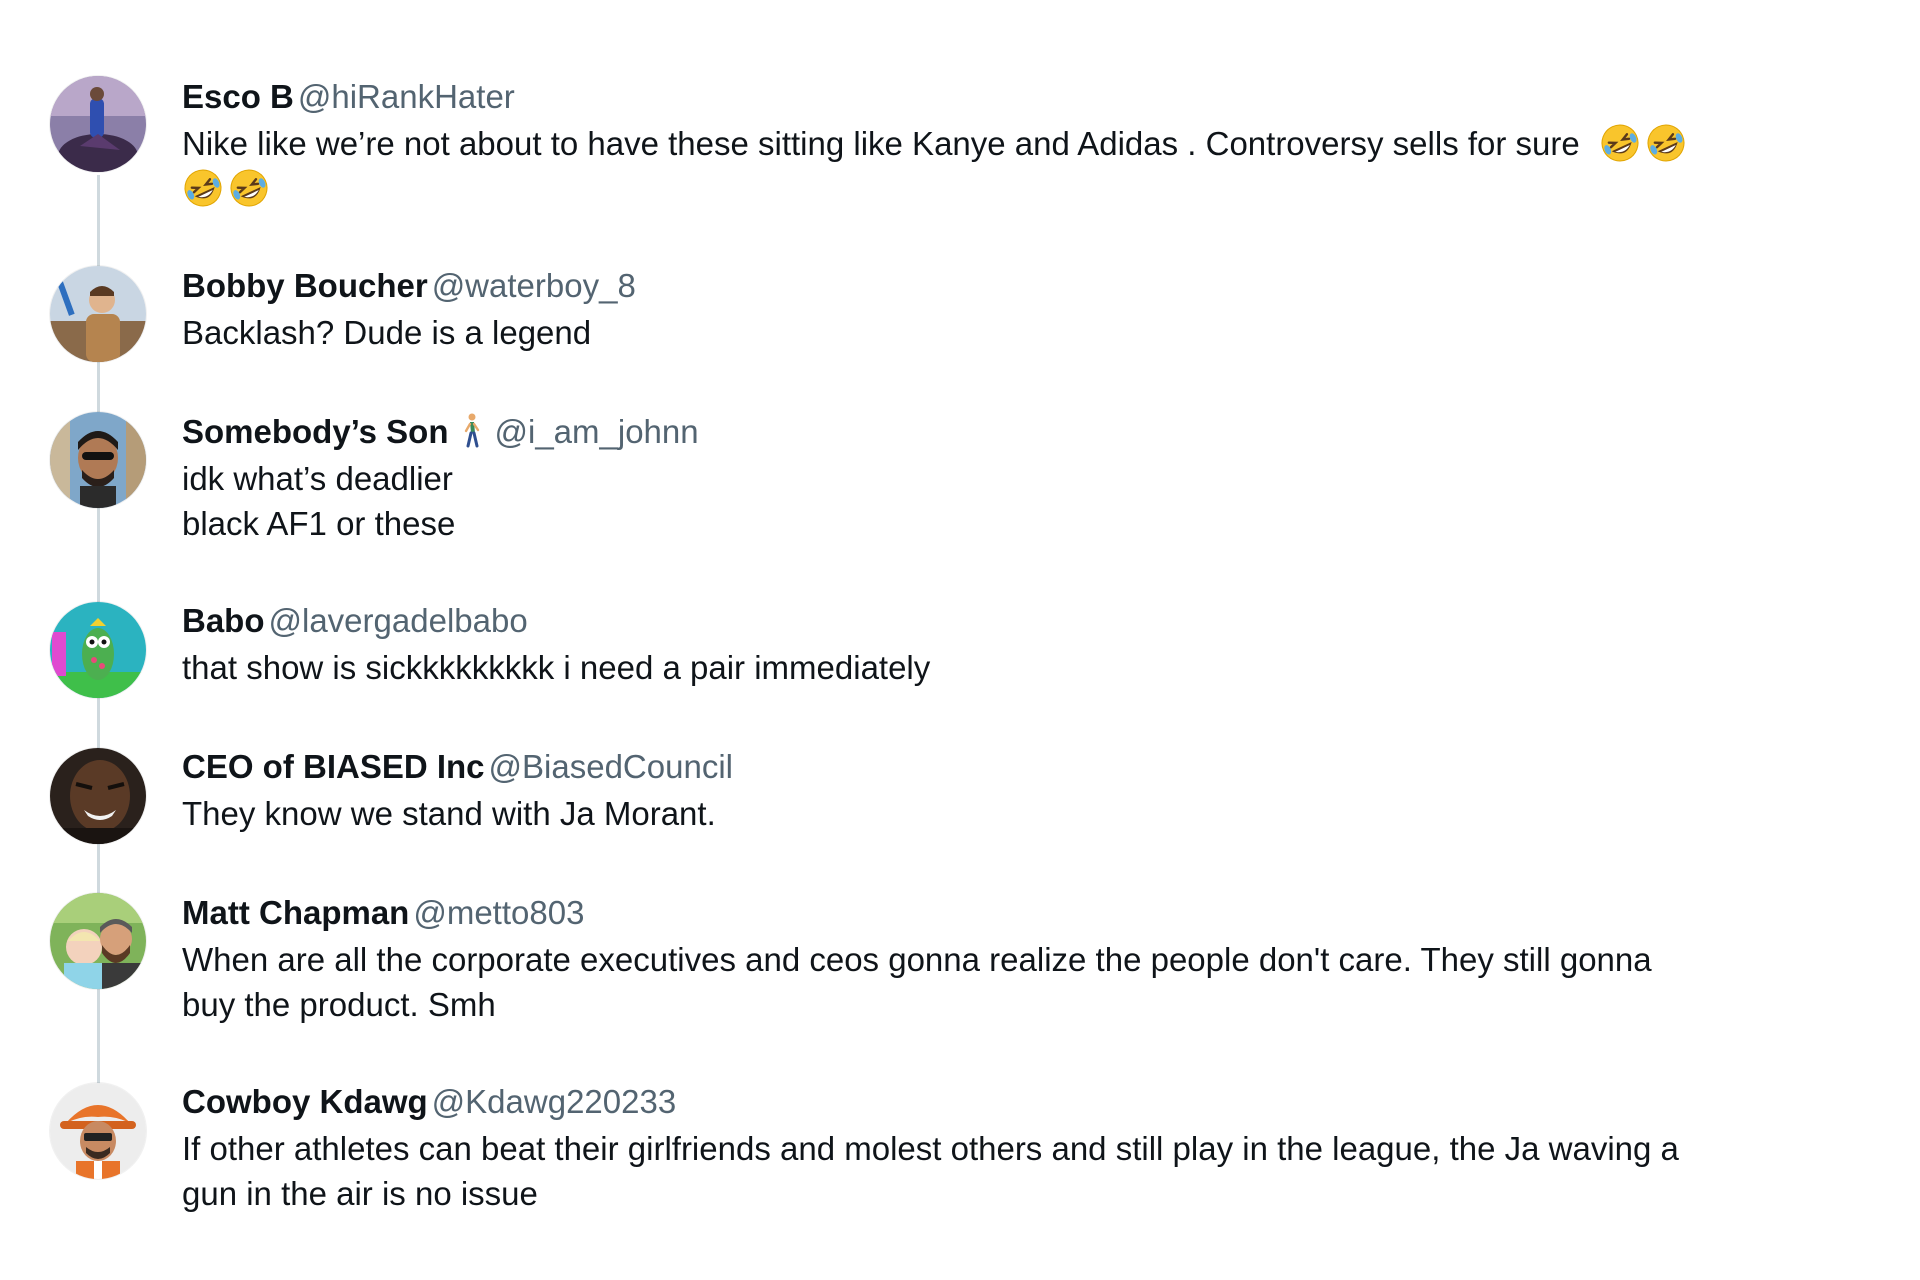 This screenshot has height=1280, width=1920. What do you see at coordinates (982, 97) in the screenshot?
I see `reply-header: Esco B @hiRankHater` at bounding box center [982, 97].